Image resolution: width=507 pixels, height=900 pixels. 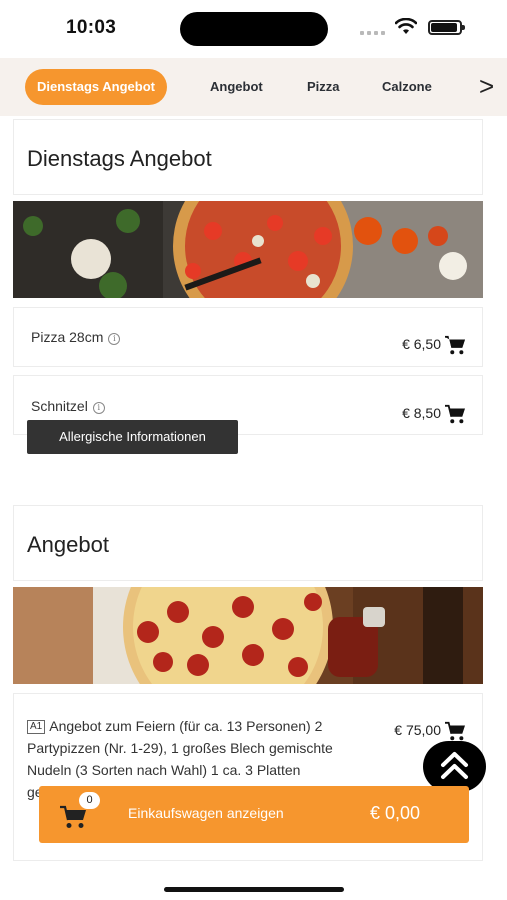 What do you see at coordinates (446, 27) in the screenshot?
I see `battery-icon` at bounding box center [446, 27].